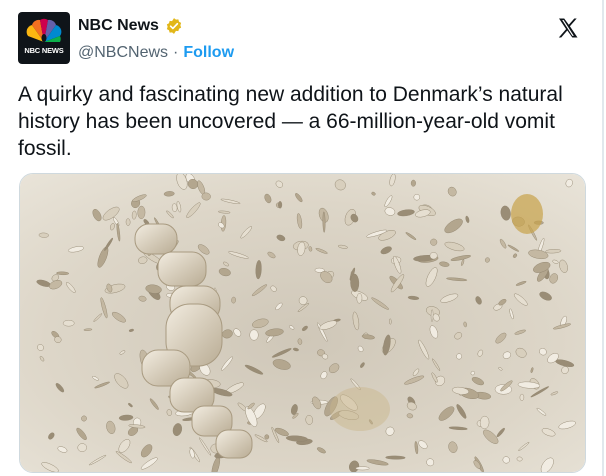 The height and width of the screenshot is (476, 606). I want to click on verified-badge-icon, so click(174, 26).